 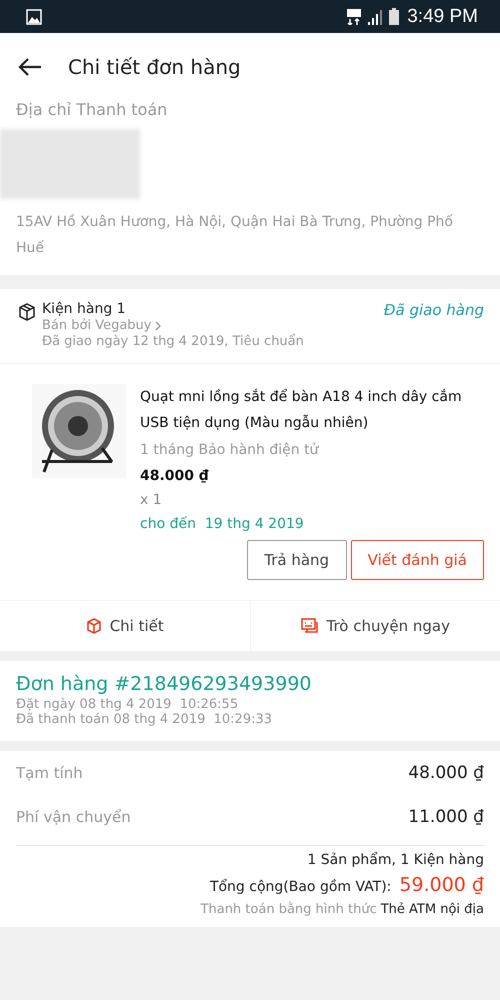 I want to click on summary-value: 48.000 ₫, so click(x=446, y=773).